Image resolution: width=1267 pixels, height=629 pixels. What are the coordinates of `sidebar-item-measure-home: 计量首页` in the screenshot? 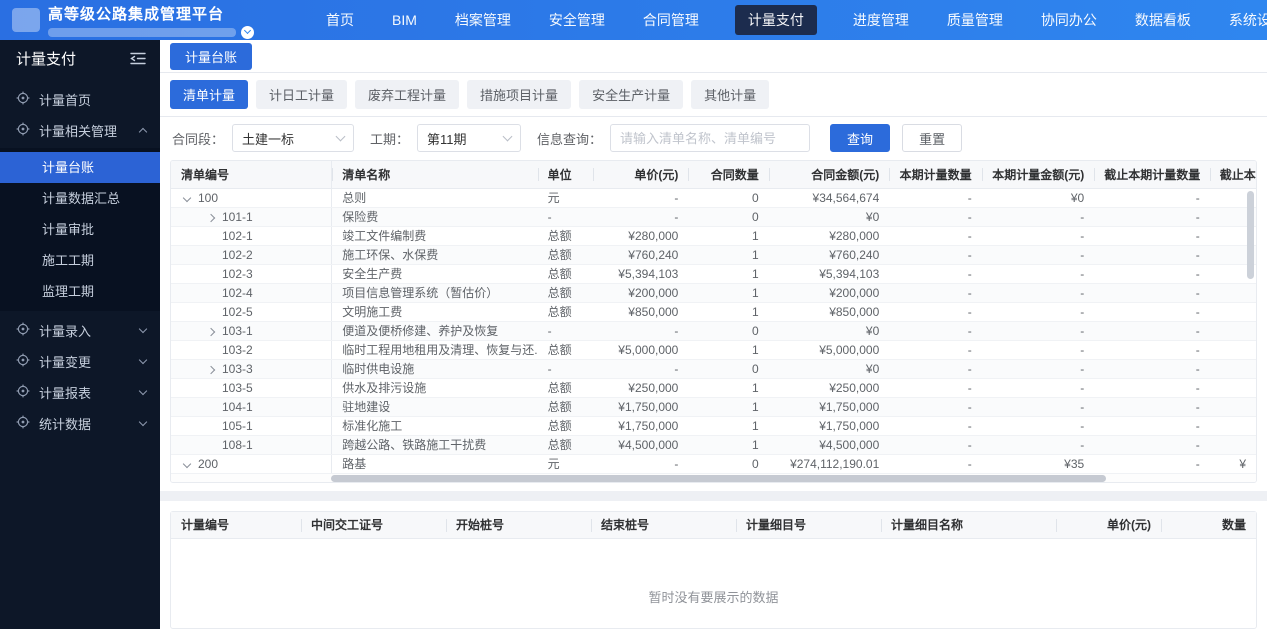 It's located at (80, 99).